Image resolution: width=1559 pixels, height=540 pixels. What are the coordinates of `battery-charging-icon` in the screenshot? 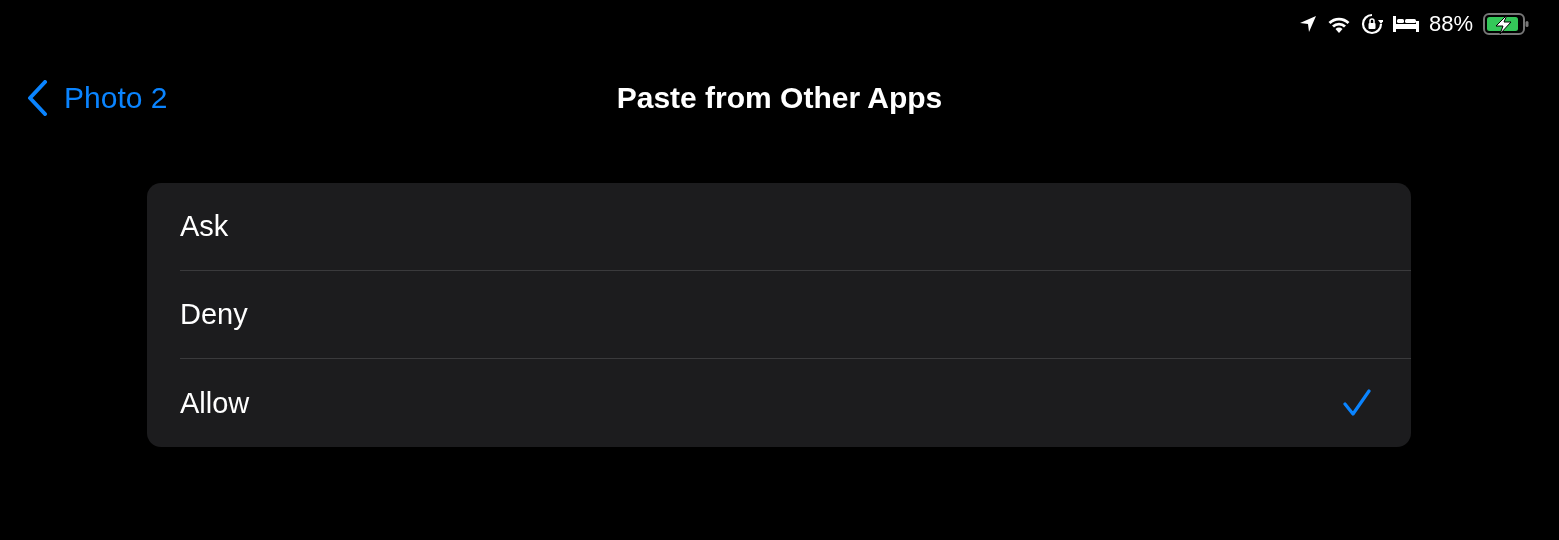 It's located at (1506, 24).